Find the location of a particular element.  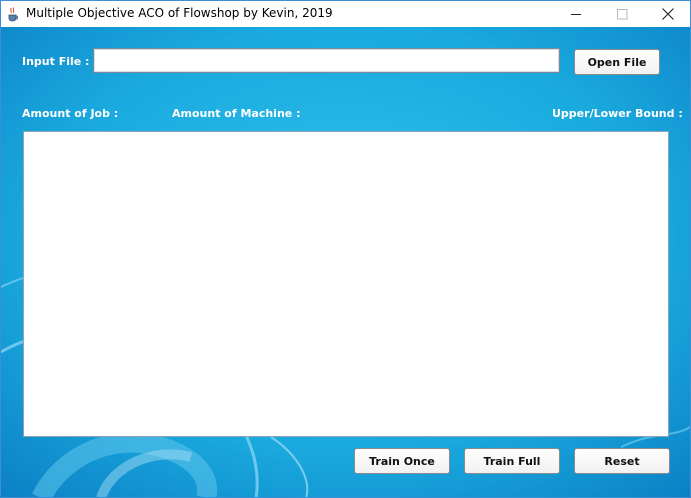

minimize-icon is located at coordinates (576, 14).